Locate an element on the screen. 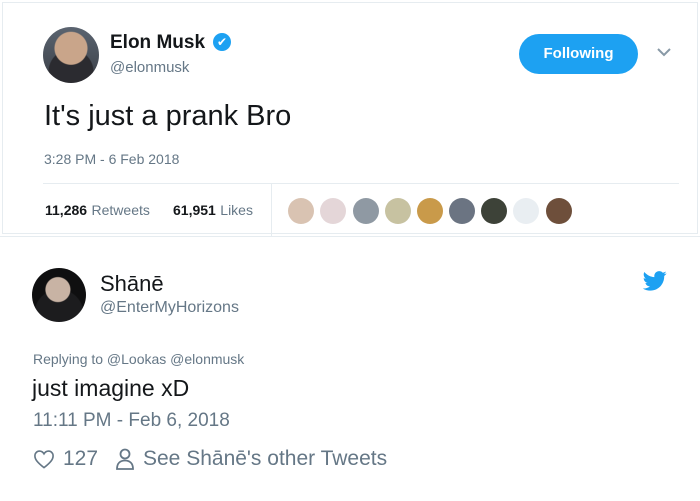 This screenshot has height=501, width=700. author-handle: @elonmusk is located at coordinates (149, 67).